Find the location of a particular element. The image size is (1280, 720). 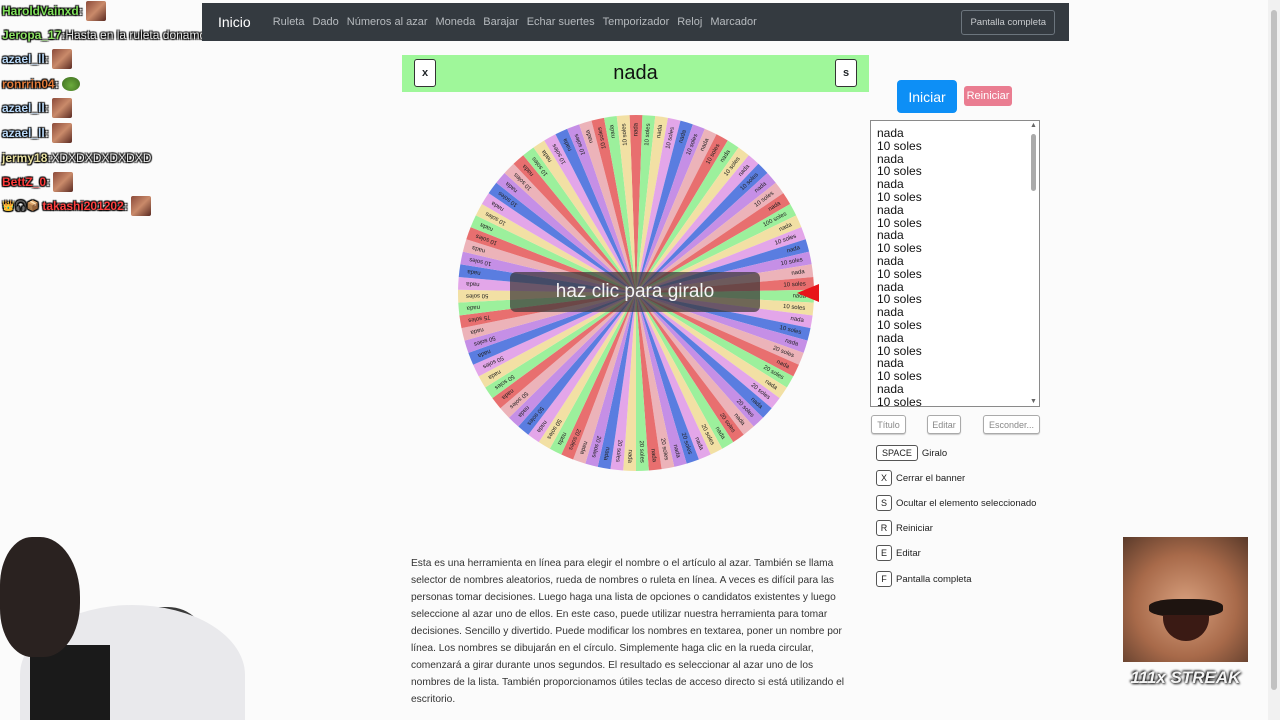

shortcut-key: F is located at coordinates (884, 579).